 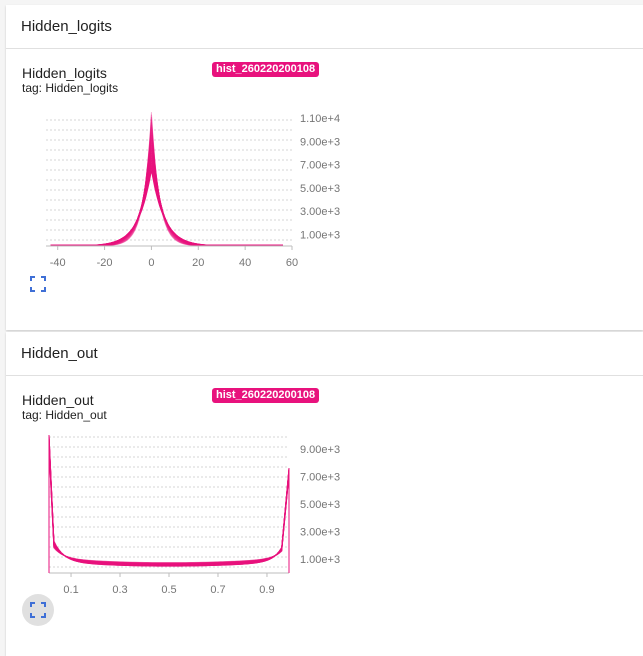 I want to click on x-tick-label: 0, so click(x=151, y=263).